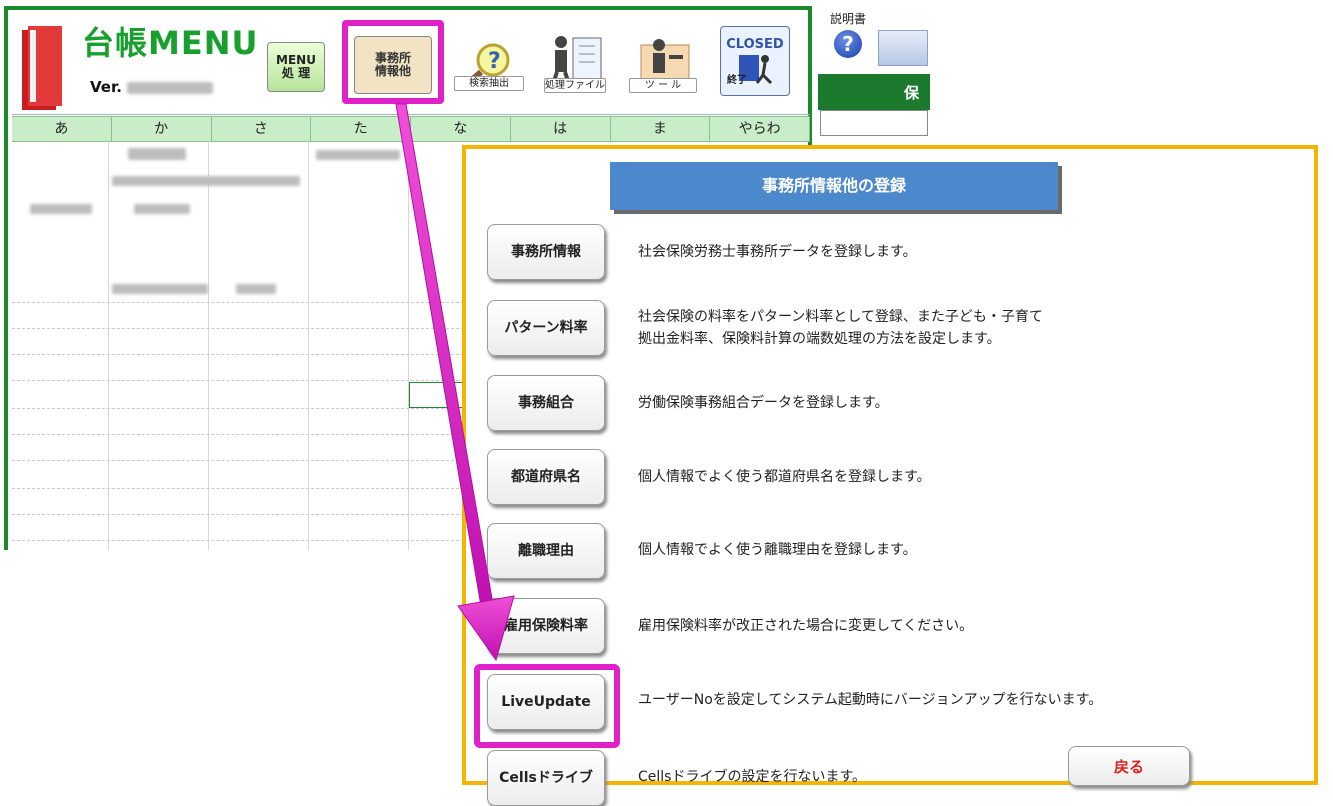 The image size is (1333, 806). Describe the element at coordinates (489, 83) in the screenshot. I see `search-extract-label: 検索抽出` at that location.